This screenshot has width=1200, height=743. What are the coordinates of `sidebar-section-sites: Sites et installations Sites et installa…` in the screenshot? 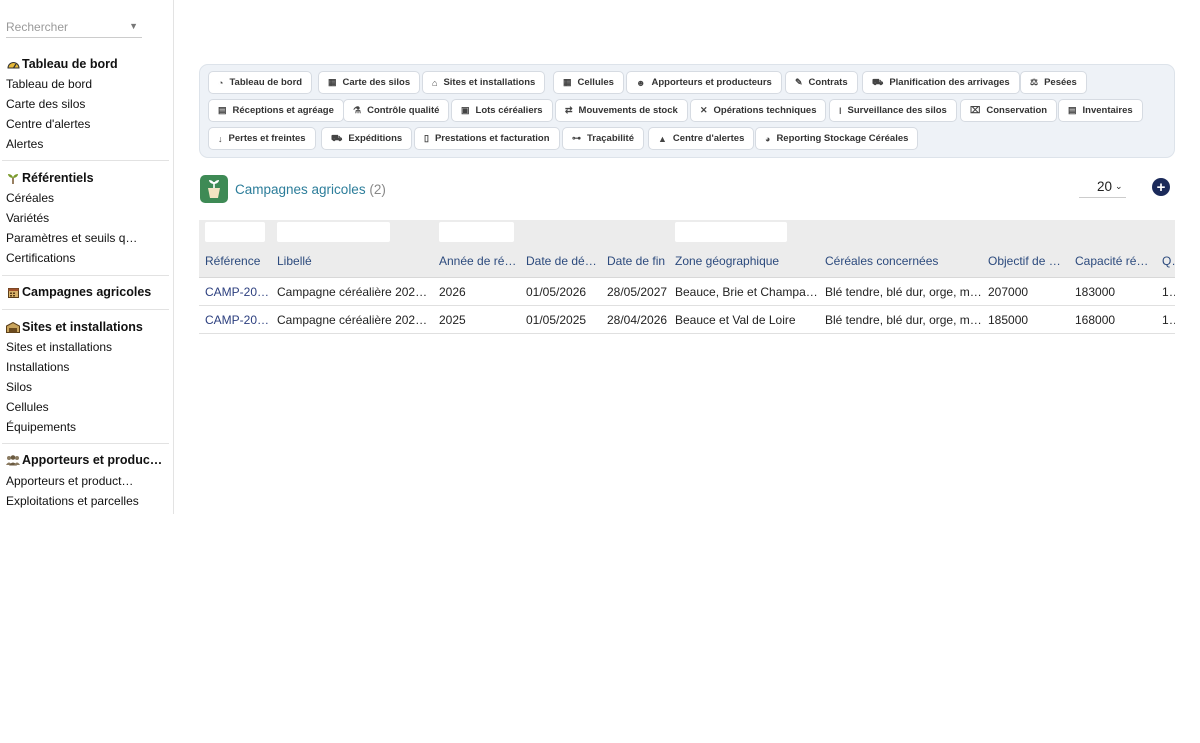 It's located at (85, 377).